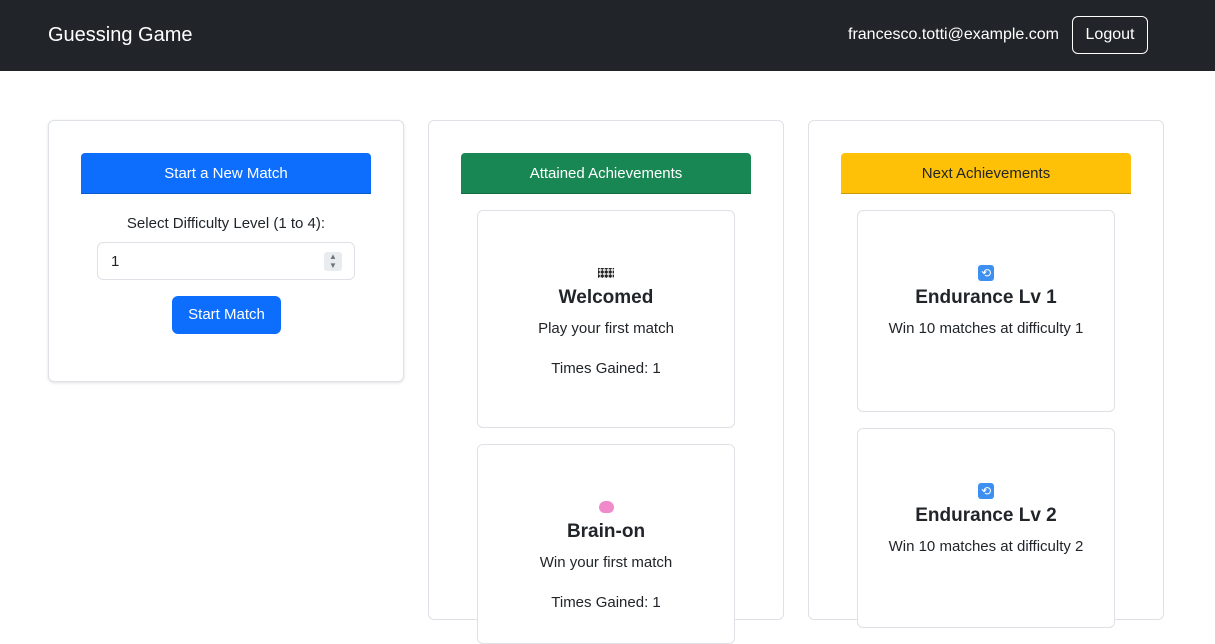 The height and width of the screenshot is (644, 1215). Describe the element at coordinates (953, 34) in the screenshot. I see `user-email: francesco.totti@example.com` at that location.